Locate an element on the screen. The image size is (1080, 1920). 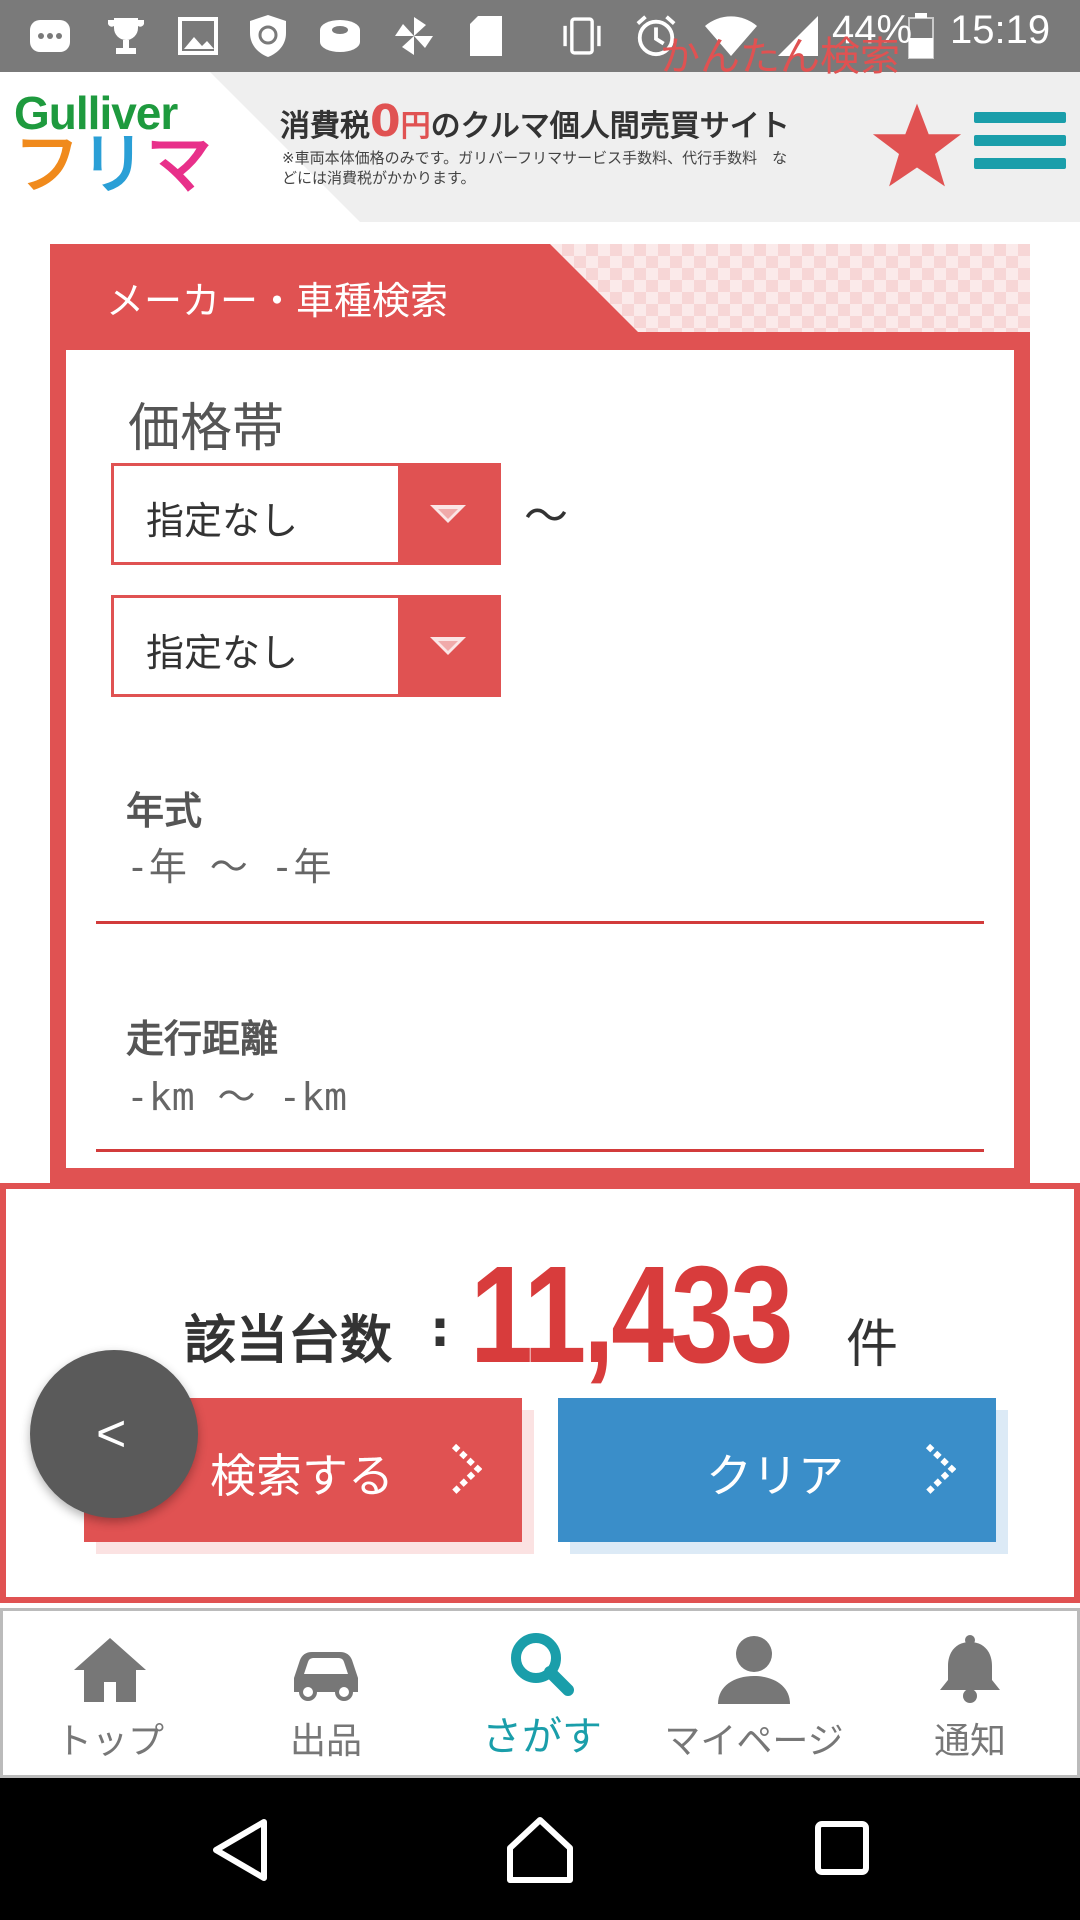
nav-label-search: さがす is located at coordinates (542, 1737).